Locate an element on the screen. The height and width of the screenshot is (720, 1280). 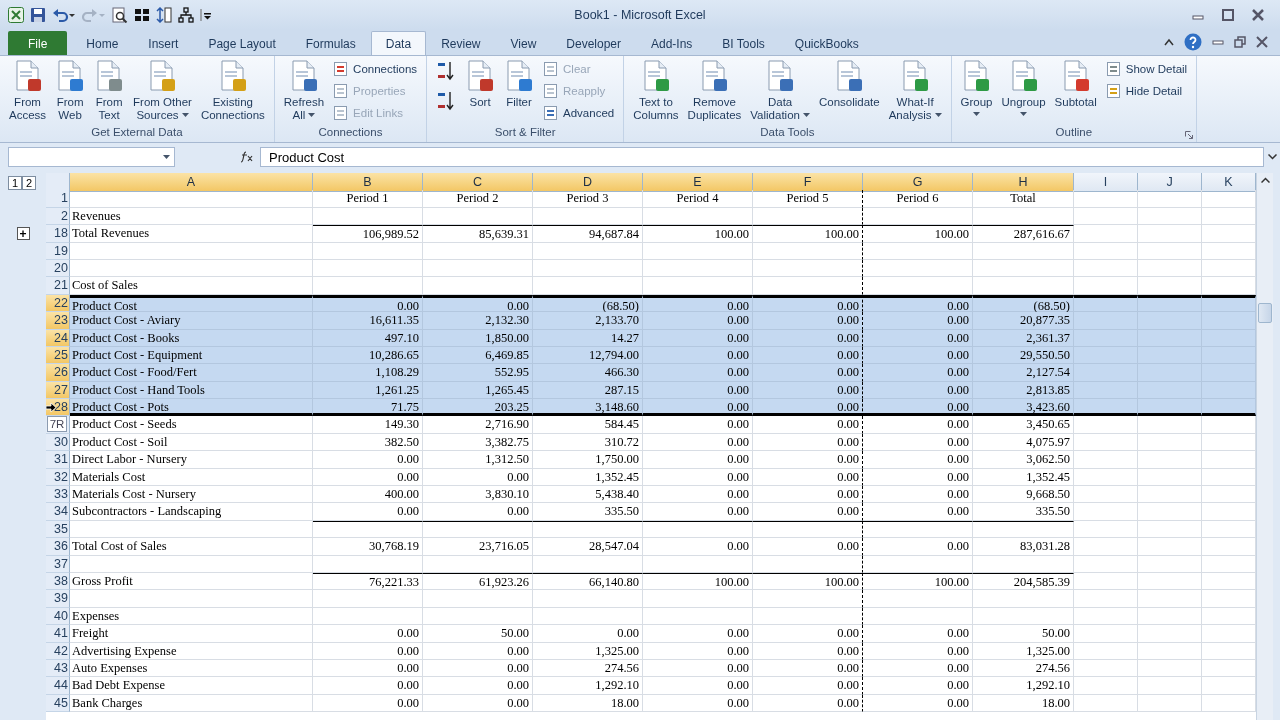
table-cell: Period 5 is located at coordinates (808, 199).